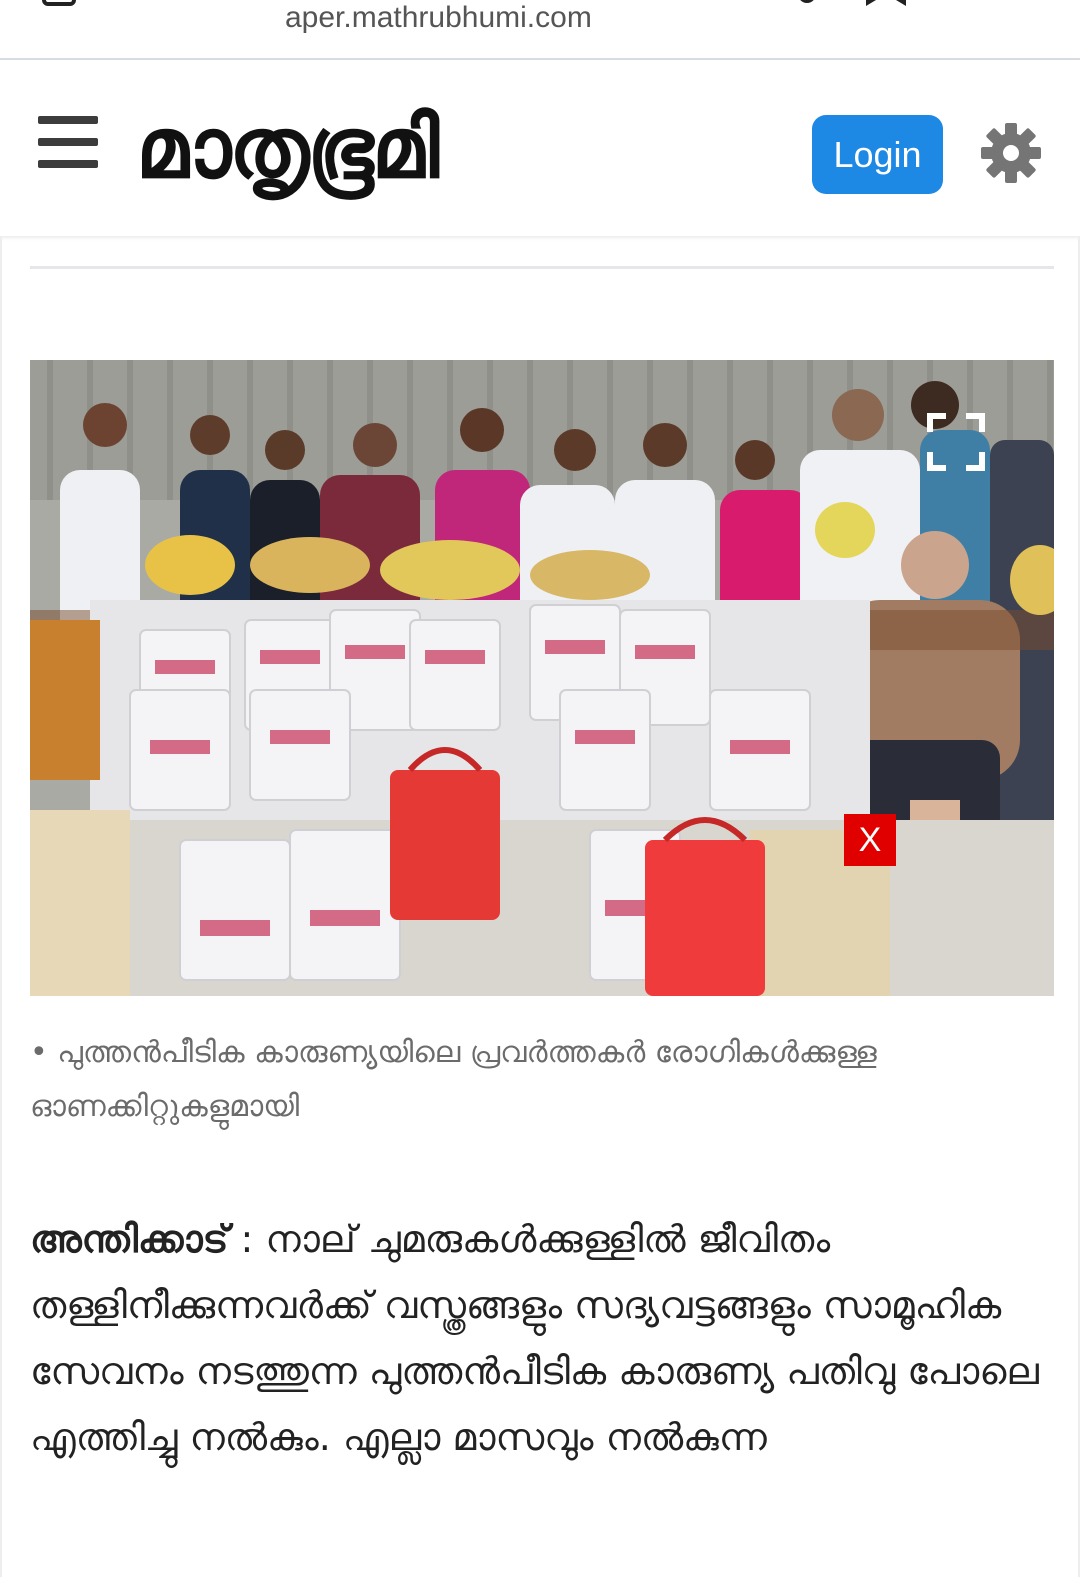 The width and height of the screenshot is (1080, 1577). Describe the element at coordinates (1011, 153) in the screenshot. I see `gear-icon` at that location.